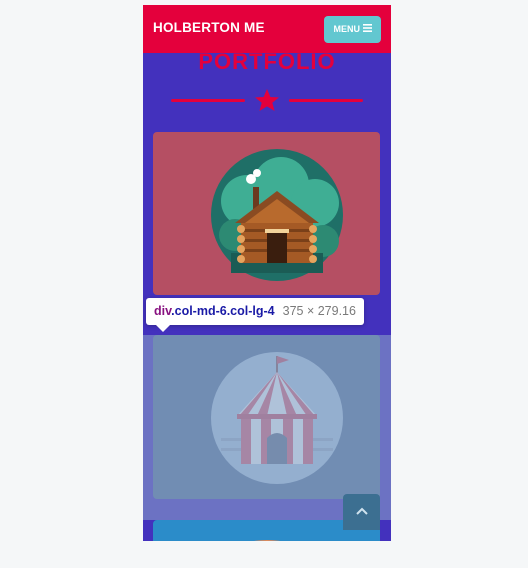 Image resolution: width=528 pixels, height=568 pixels. What do you see at coordinates (208, 100) in the screenshot?
I see `divider-line-left` at bounding box center [208, 100].